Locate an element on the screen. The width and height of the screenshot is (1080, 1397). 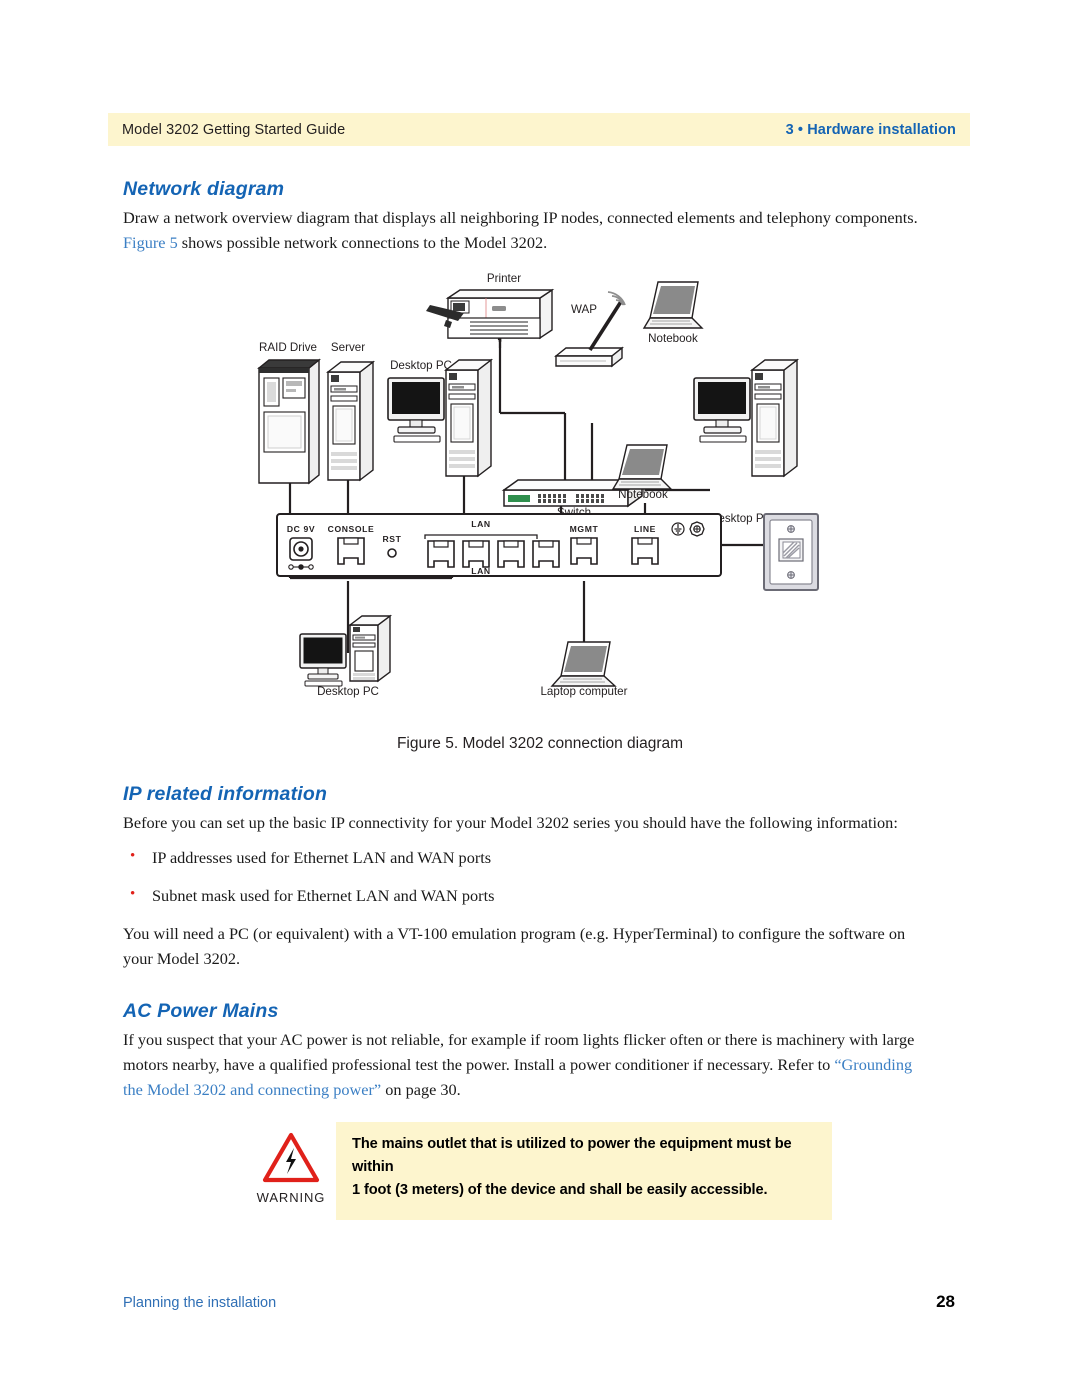
port-label-lan-top: LAN is located at coordinates (480, 524).